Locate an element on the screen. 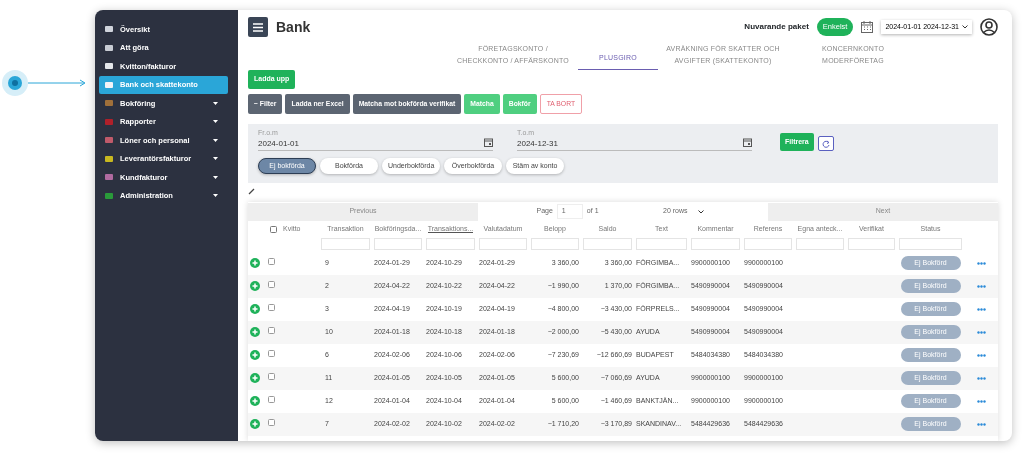 The width and height of the screenshot is (1024, 455). menu-button is located at coordinates (258, 27).